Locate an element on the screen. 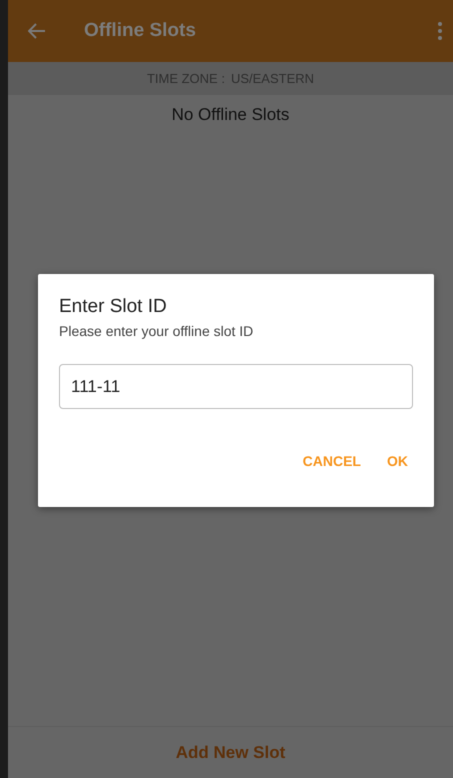 The width and height of the screenshot is (453, 778). cancel-button: CANCEL is located at coordinates (331, 461).